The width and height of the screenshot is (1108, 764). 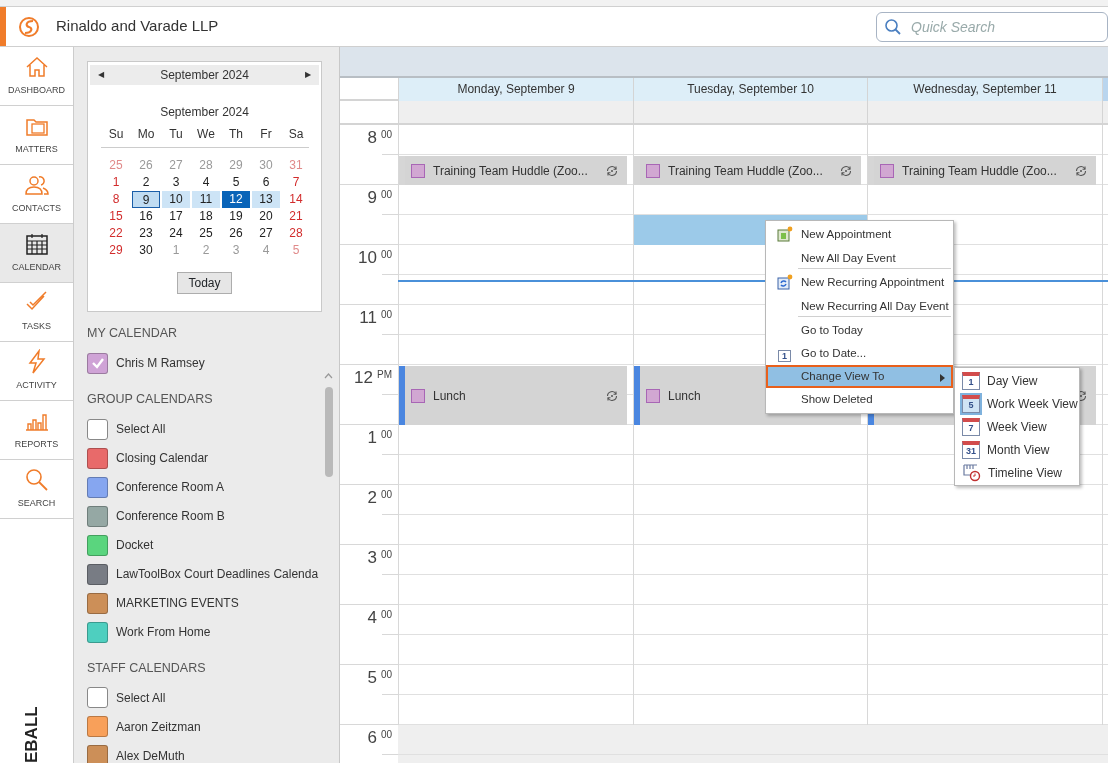 What do you see at coordinates (296, 233) in the screenshot?
I see `day-cell: 28` at bounding box center [296, 233].